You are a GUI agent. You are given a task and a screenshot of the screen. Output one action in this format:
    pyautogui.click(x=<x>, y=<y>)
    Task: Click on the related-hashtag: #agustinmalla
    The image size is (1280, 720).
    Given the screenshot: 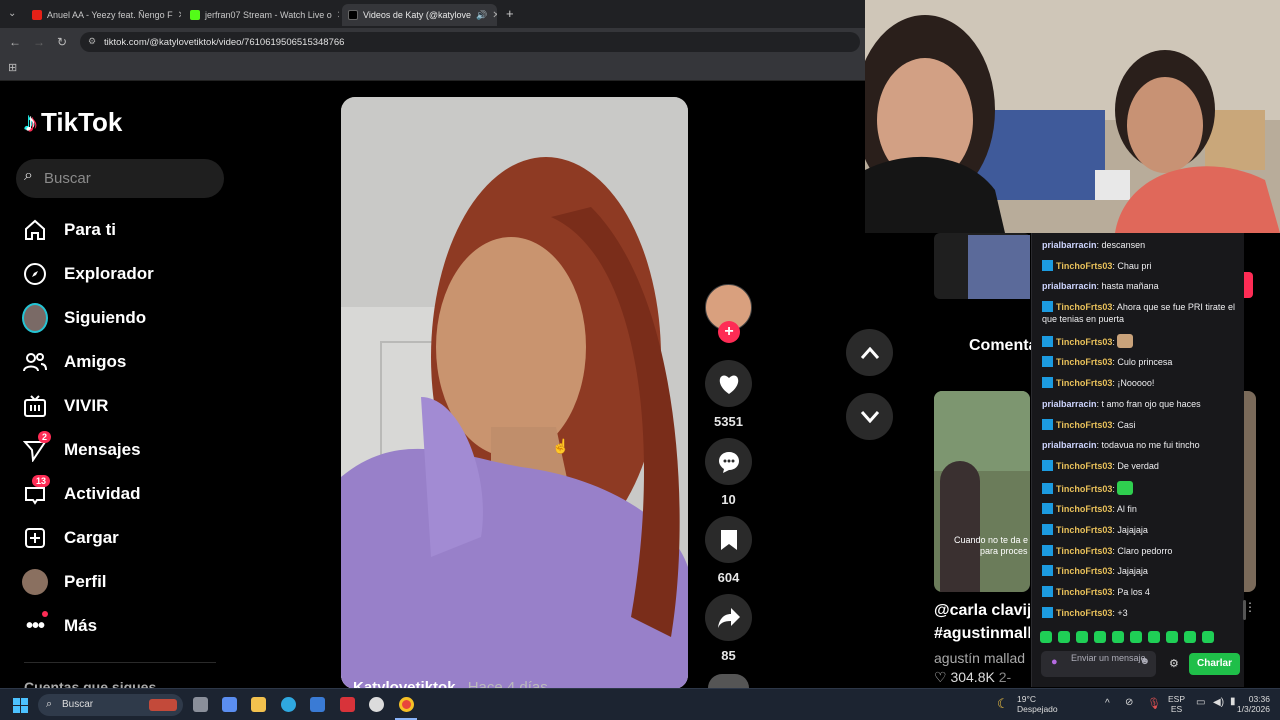 What is the action you would take?
    pyautogui.click(x=982, y=634)
    